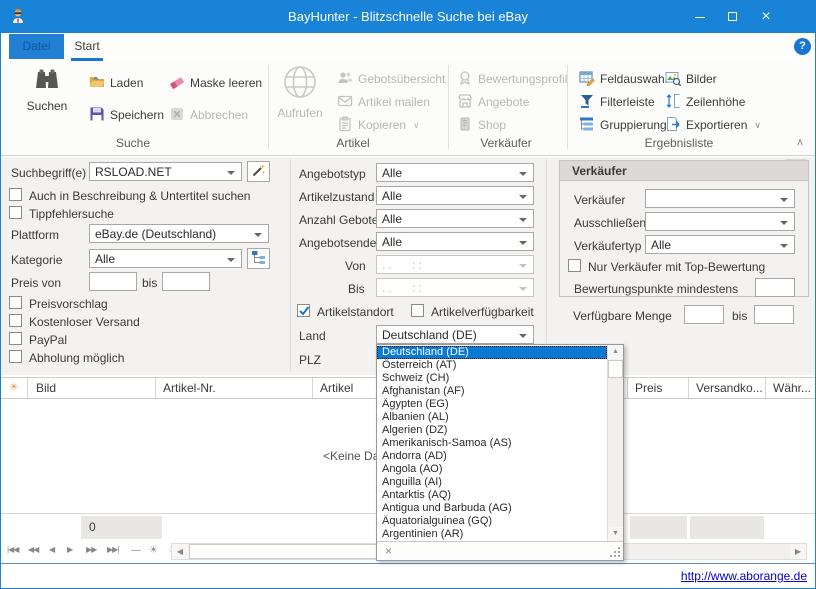 The width and height of the screenshot is (816, 589). Describe the element at coordinates (617, 102) in the screenshot. I see `filterleiste-button: Filterleiste` at that location.